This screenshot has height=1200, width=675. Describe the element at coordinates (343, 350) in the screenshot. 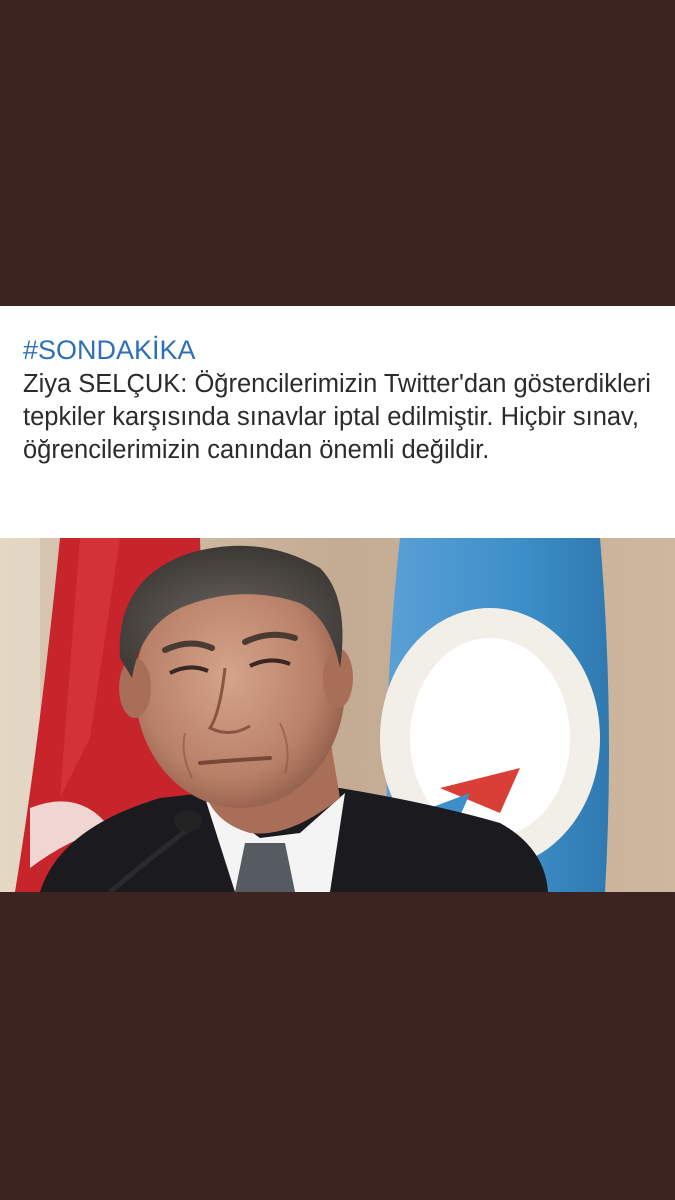

I see `hashtag-link: #SONDAKİKA` at that location.